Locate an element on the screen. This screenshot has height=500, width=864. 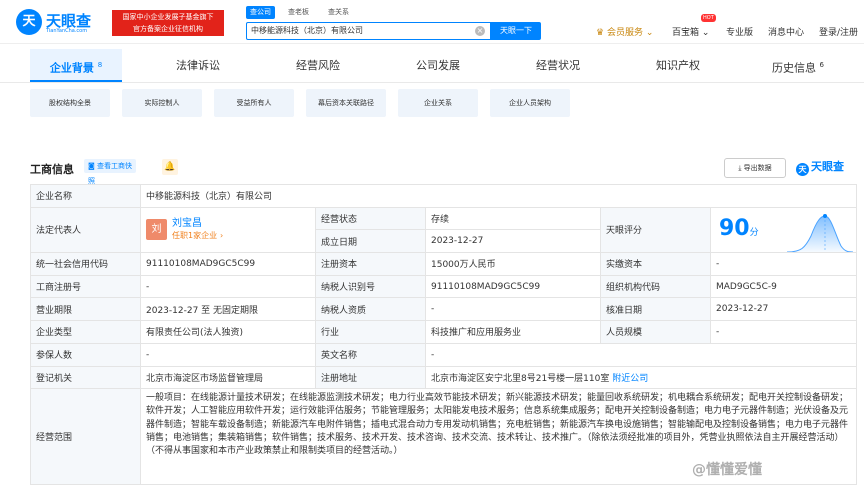
label-term: 营业期限 is located at coordinates (85, 309).